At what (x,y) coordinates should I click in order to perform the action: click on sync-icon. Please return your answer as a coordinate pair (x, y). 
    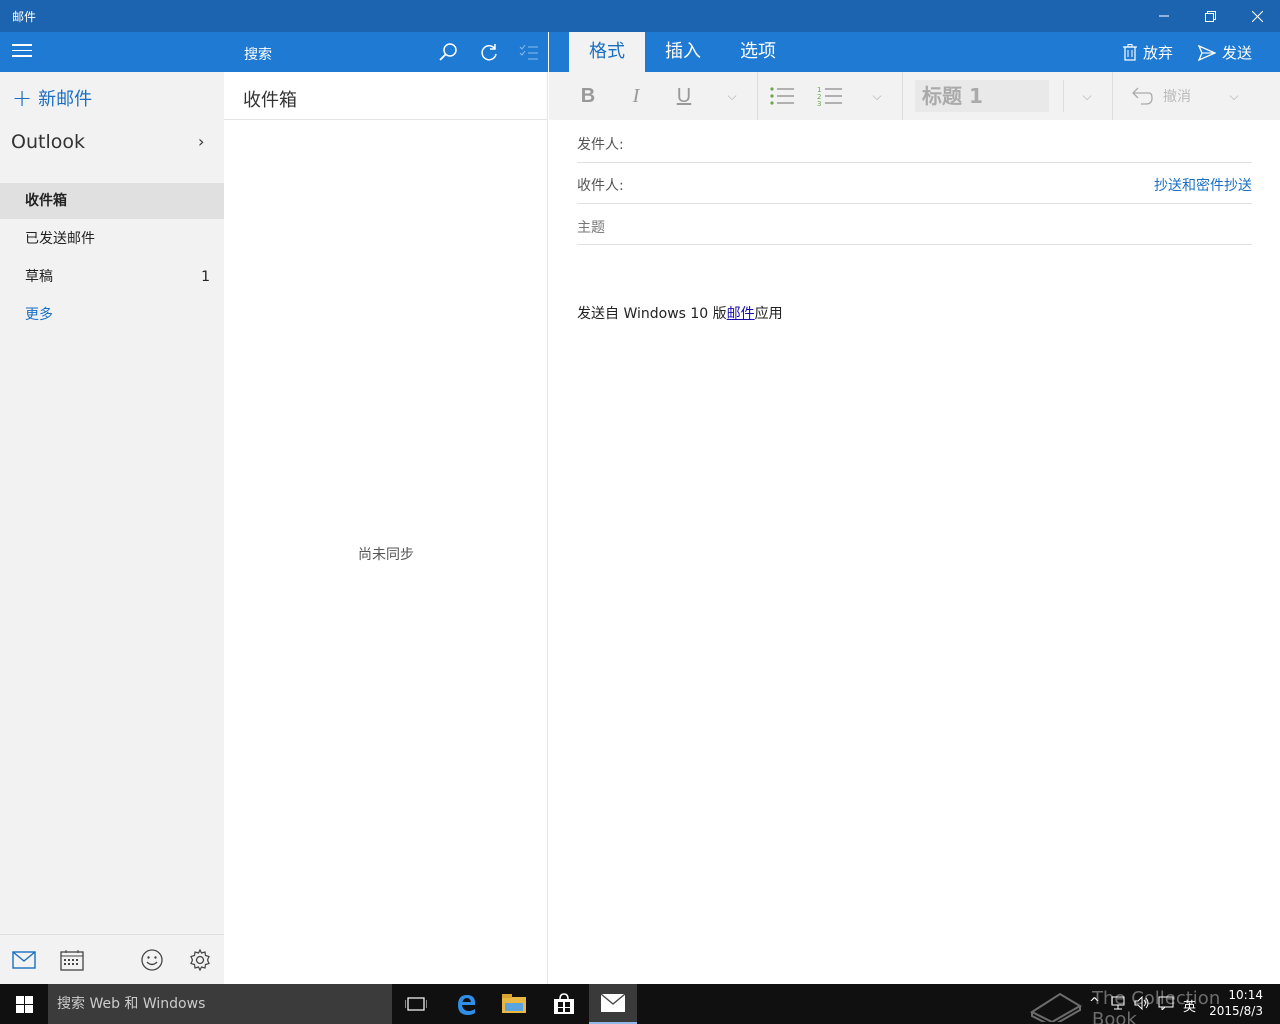
    Looking at the image, I should click on (489, 52).